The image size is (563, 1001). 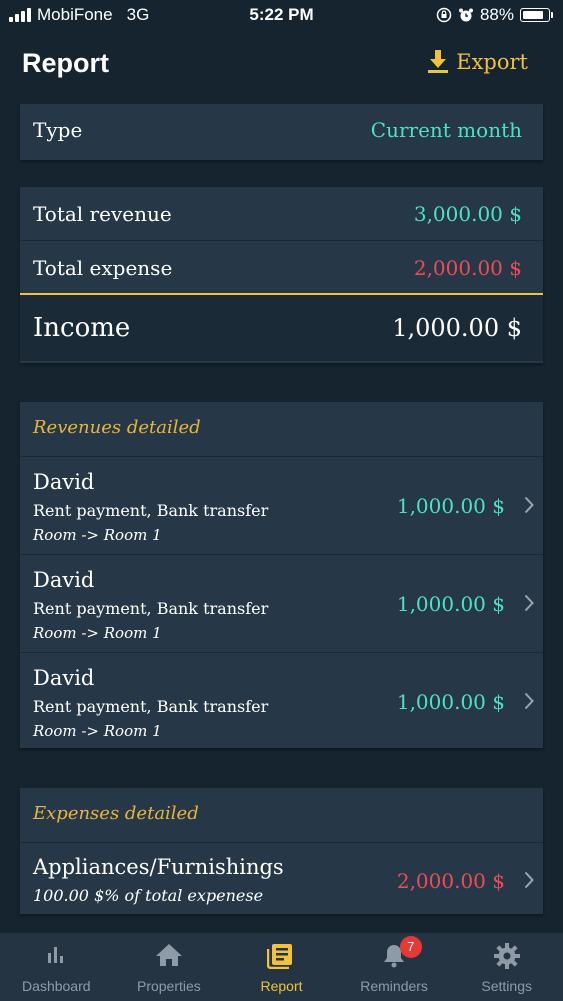 What do you see at coordinates (506, 956) in the screenshot?
I see `gear-icon` at bounding box center [506, 956].